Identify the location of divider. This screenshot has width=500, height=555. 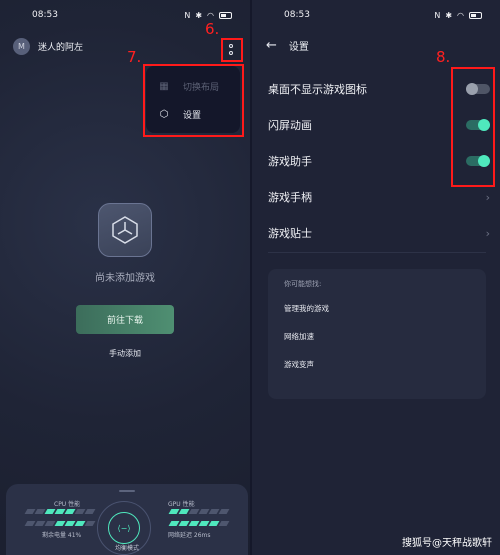
(377, 252).